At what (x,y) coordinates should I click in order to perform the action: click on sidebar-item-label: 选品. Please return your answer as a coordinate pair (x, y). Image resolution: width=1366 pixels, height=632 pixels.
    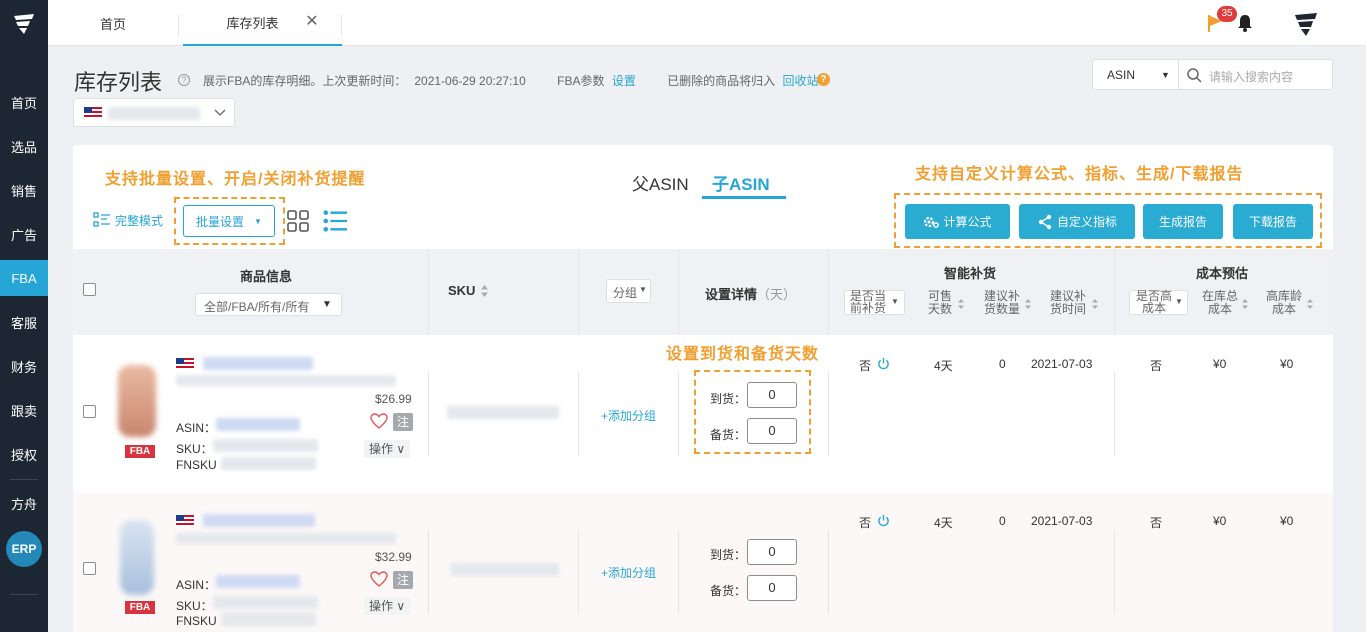
    Looking at the image, I should click on (23, 147).